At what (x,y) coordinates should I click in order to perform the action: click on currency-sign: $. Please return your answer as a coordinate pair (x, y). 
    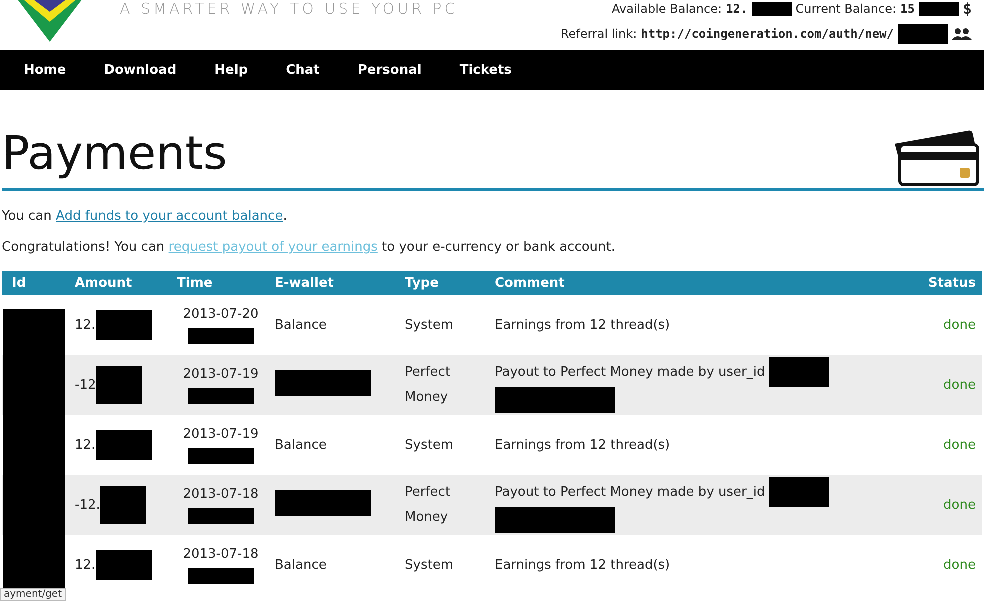
    Looking at the image, I should click on (967, 9).